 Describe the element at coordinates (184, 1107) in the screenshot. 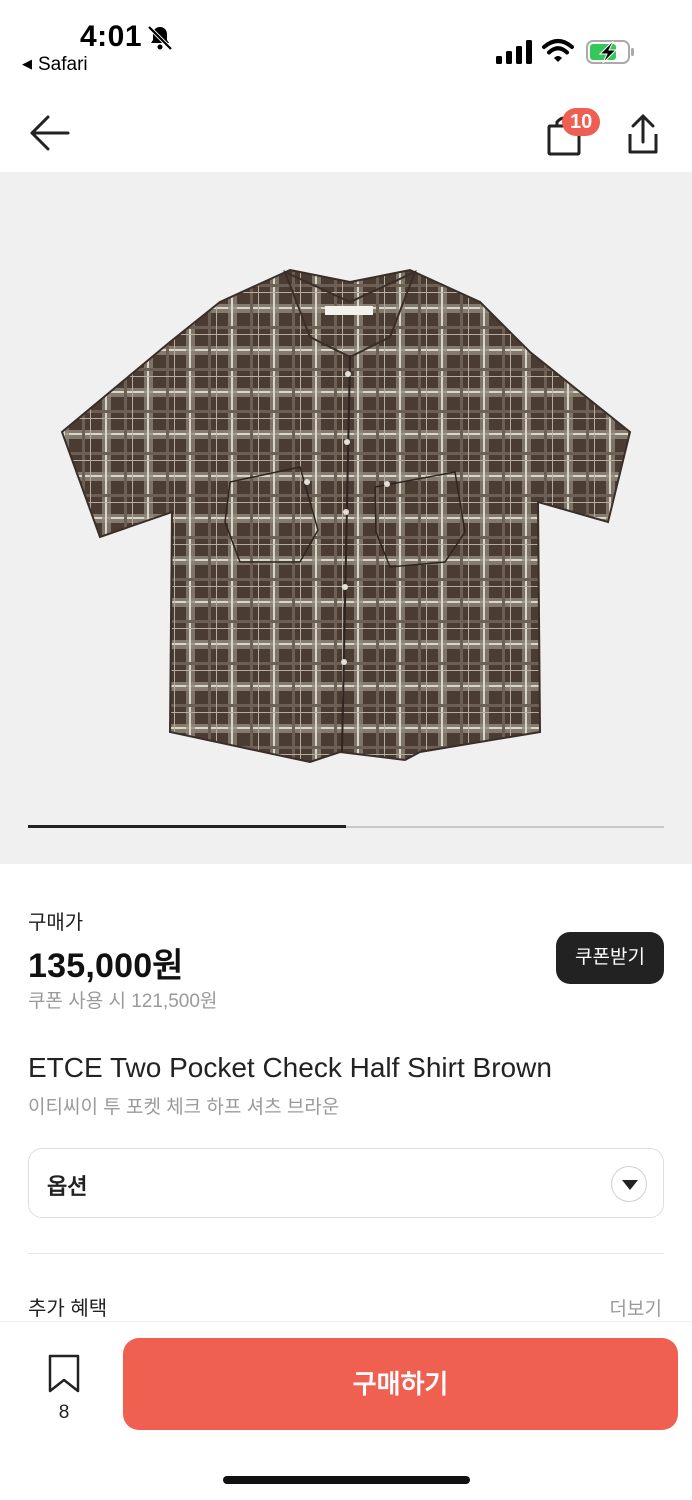

I see `product-name-ko: 이티씨이 투 포켓 체크 하프 셔츠 브라운` at that location.